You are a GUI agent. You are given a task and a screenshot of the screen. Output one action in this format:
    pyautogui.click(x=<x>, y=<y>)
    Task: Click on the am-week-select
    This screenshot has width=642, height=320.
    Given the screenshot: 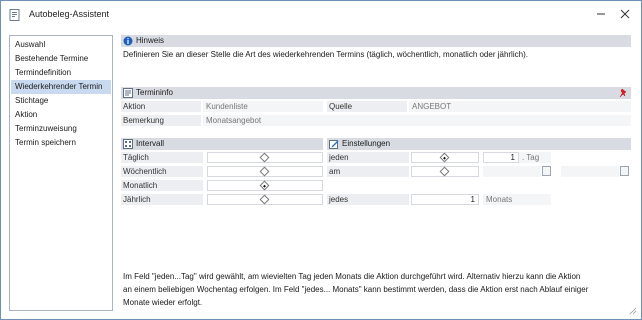 What is the action you would take?
    pyautogui.click(x=512, y=171)
    